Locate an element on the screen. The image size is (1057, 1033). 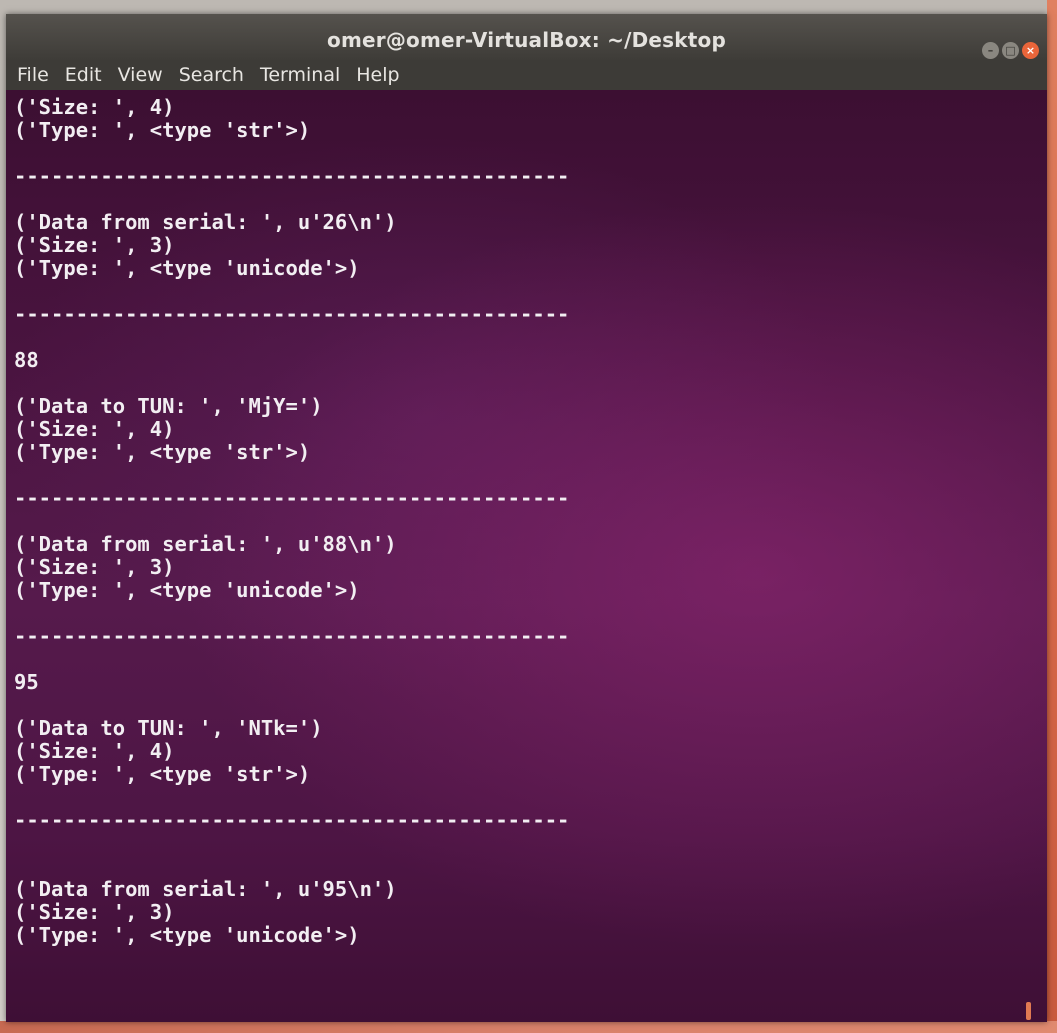
screen-edge-right is located at coordinates (1052, 516).